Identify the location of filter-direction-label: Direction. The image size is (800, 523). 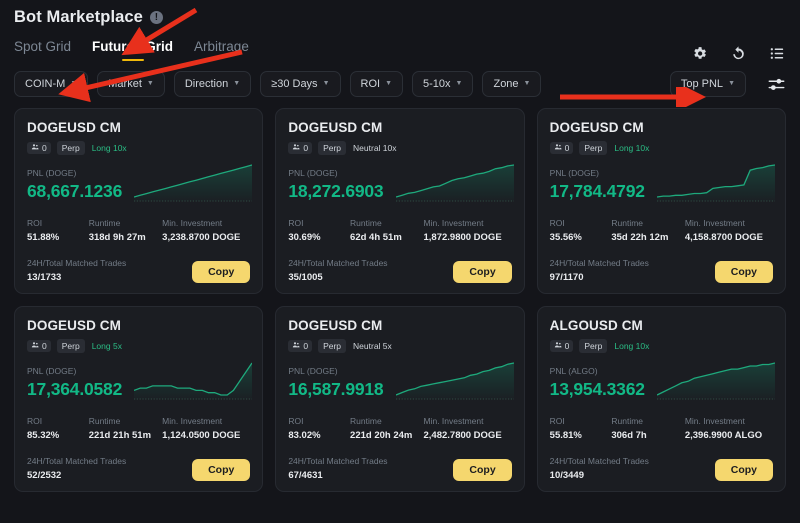
(206, 84).